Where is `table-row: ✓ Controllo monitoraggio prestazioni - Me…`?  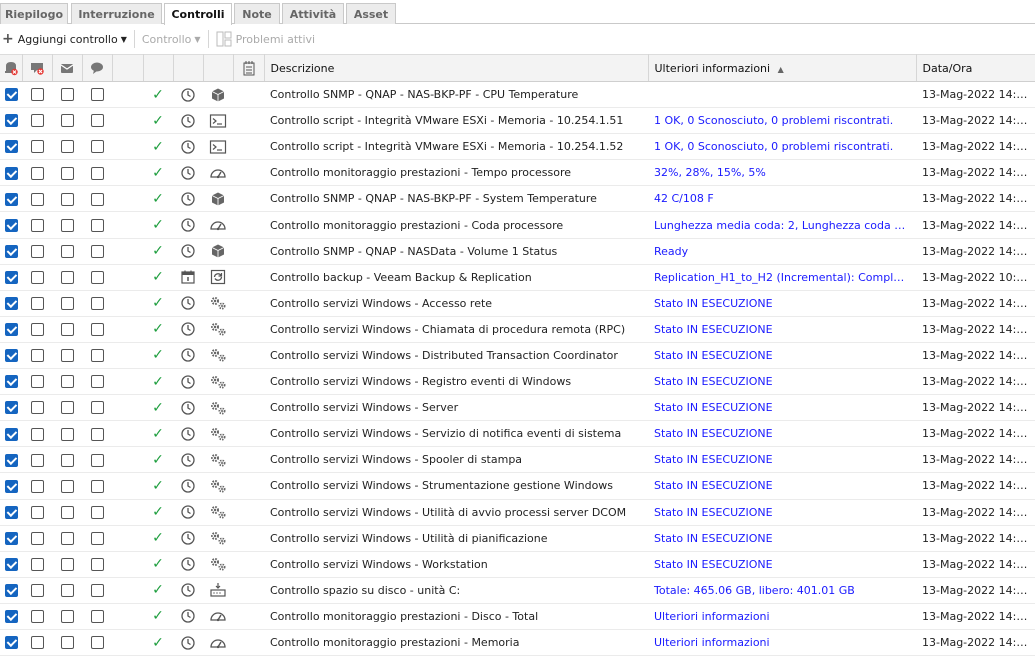 table-row: ✓ Controllo monitoraggio prestazioni - Me… is located at coordinates (517, 642).